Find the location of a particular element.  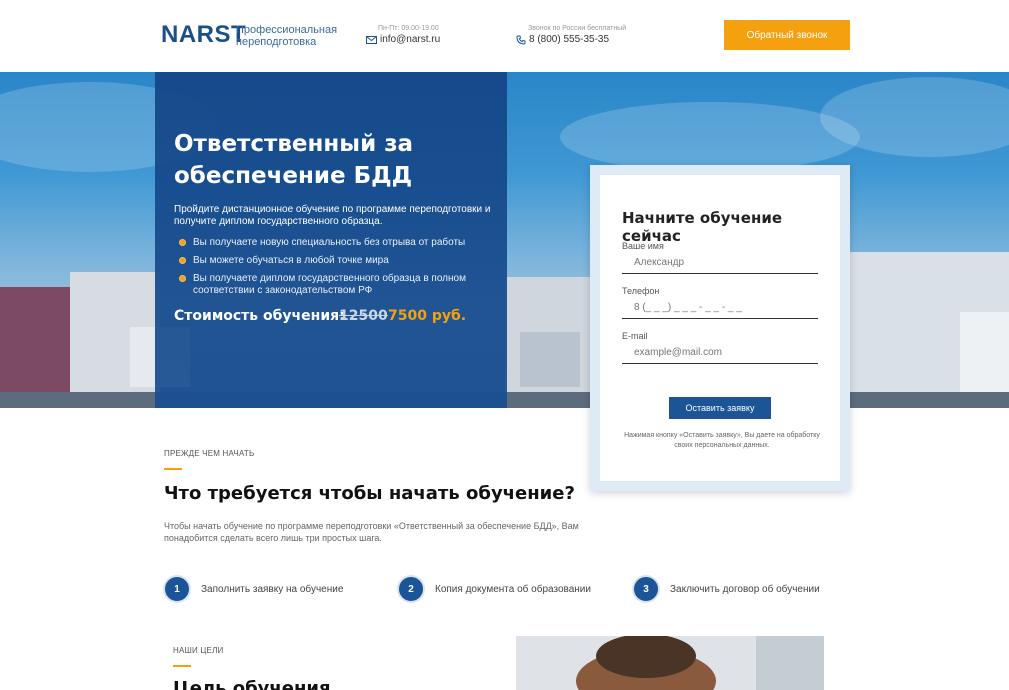

step-number-badge: 1 is located at coordinates (177, 589).